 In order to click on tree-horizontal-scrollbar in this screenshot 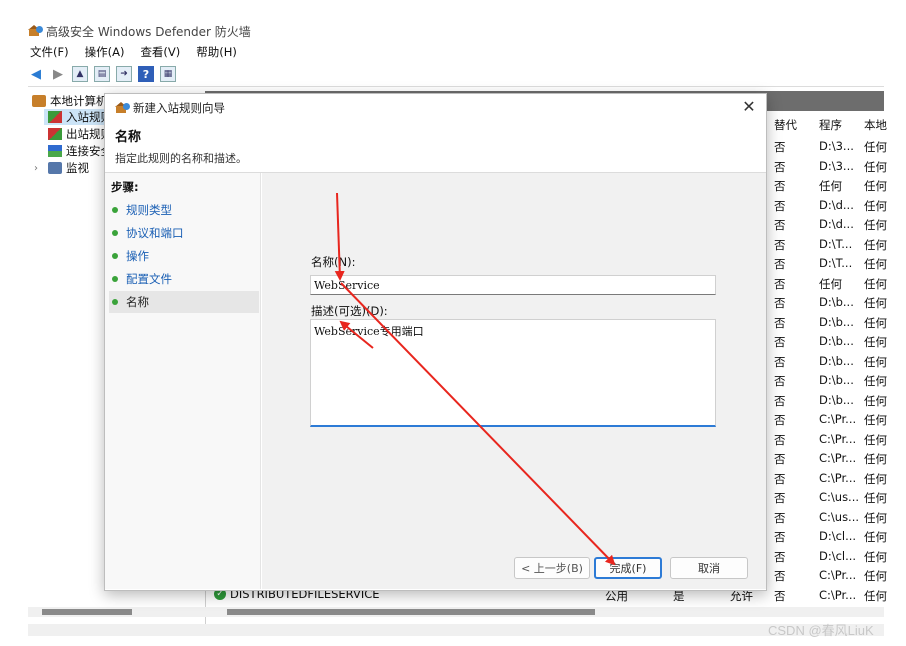, I will do `click(117, 612)`.